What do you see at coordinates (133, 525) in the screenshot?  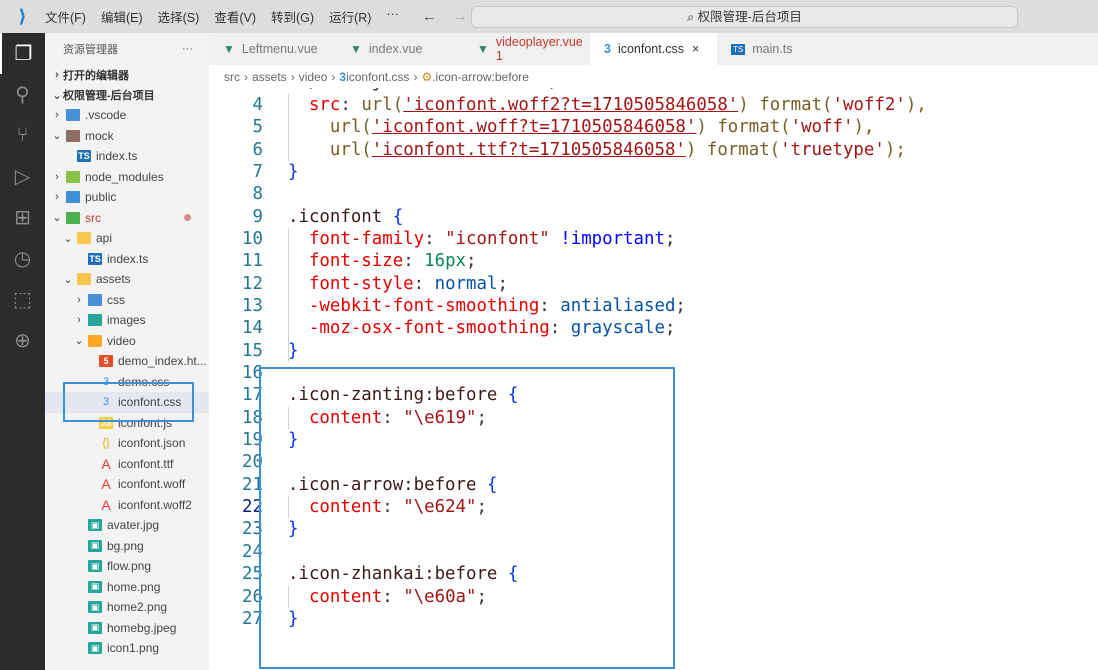 I see `file-label: avater.jpg` at bounding box center [133, 525].